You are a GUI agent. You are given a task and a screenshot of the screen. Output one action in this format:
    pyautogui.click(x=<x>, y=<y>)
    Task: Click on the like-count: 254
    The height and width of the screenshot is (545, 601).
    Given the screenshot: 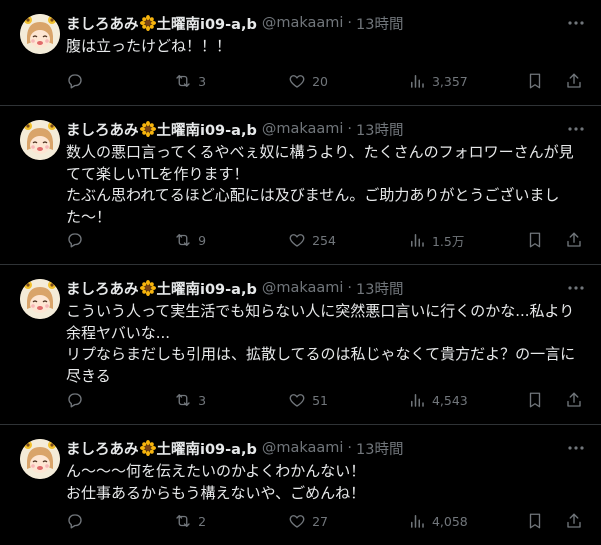 What is the action you would take?
    pyautogui.click(x=324, y=240)
    